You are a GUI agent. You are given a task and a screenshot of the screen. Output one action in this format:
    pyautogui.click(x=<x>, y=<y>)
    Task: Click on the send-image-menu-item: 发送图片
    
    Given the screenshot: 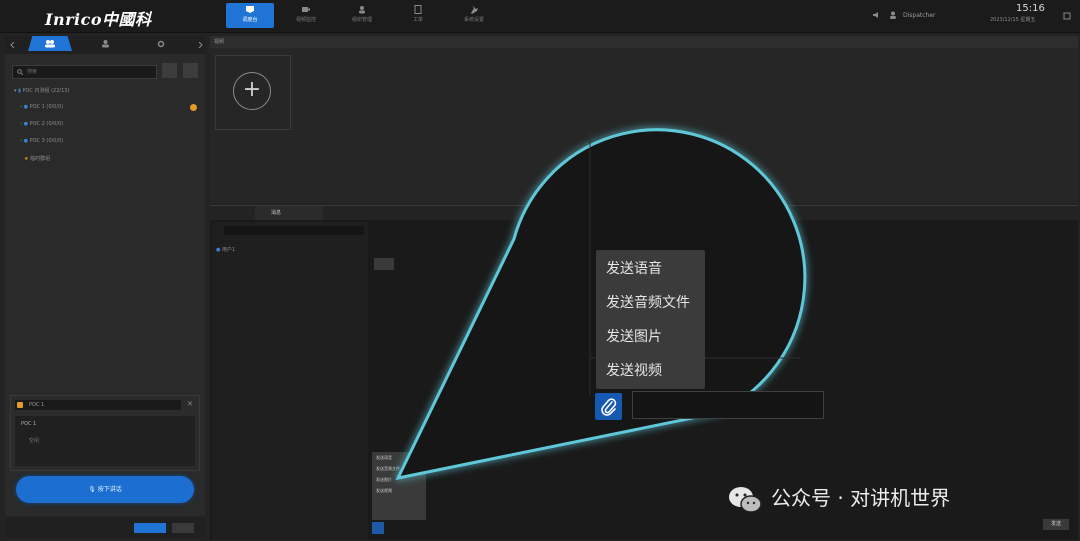 What is the action you would take?
    pyautogui.click(x=650, y=337)
    